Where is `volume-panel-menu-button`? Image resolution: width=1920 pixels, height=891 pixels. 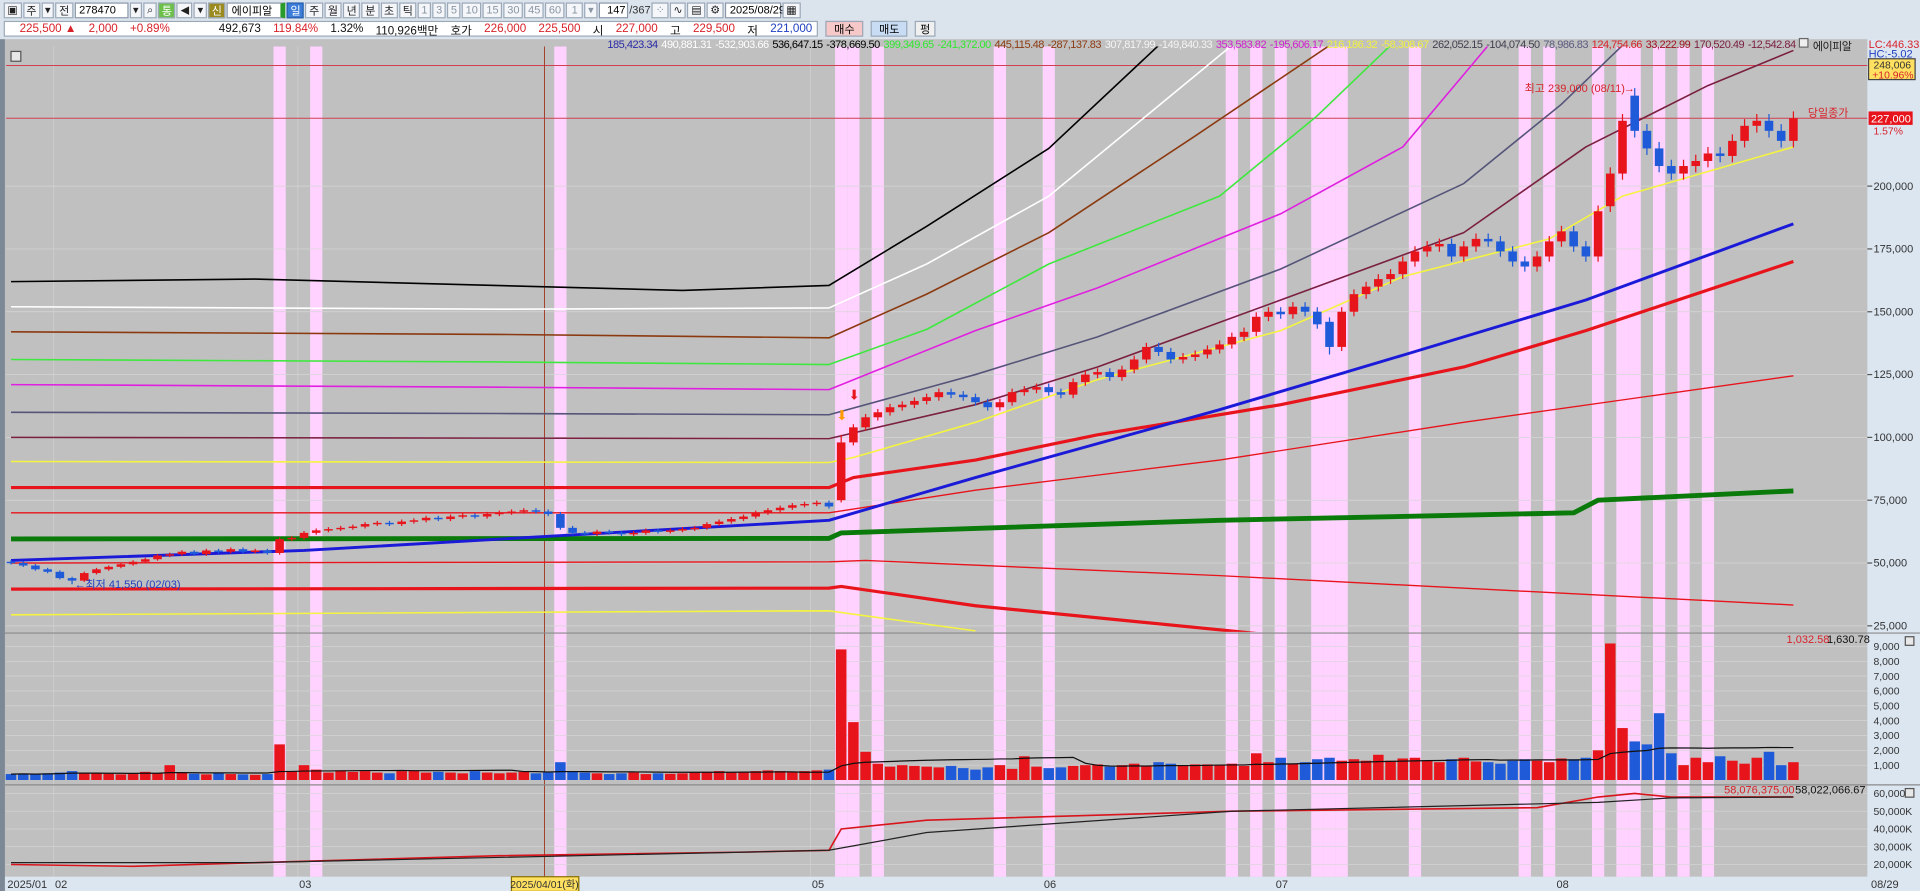 volume-panel-menu-button is located at coordinates (1909, 641).